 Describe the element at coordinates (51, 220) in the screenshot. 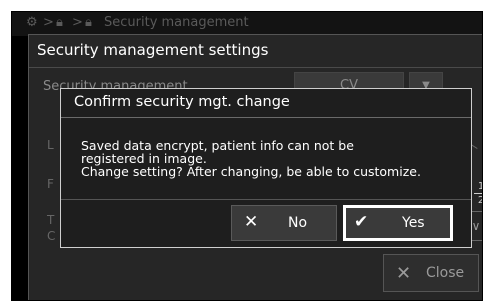

I see `row-label: T` at that location.